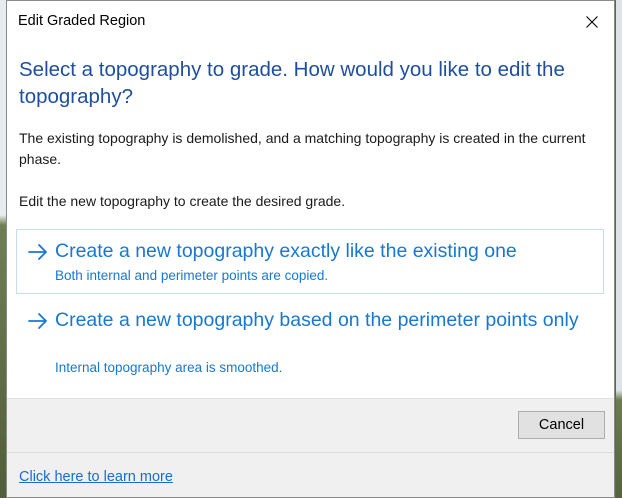  I want to click on close-icon, so click(592, 22).